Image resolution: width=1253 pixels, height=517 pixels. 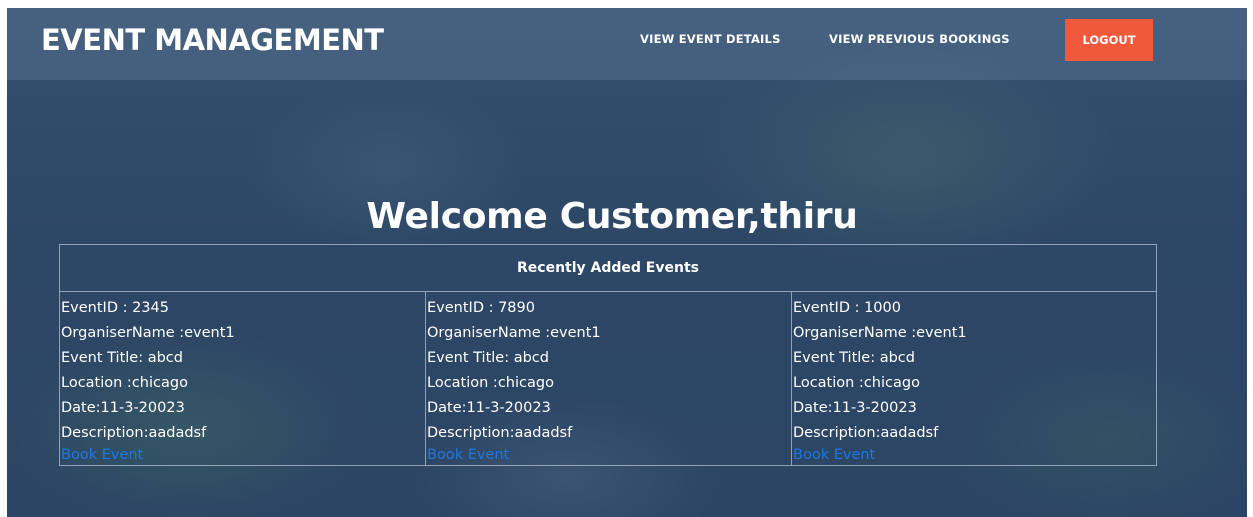 I want to click on nav-view-event-details: VIEW EVENT DETAILS, so click(x=710, y=39).